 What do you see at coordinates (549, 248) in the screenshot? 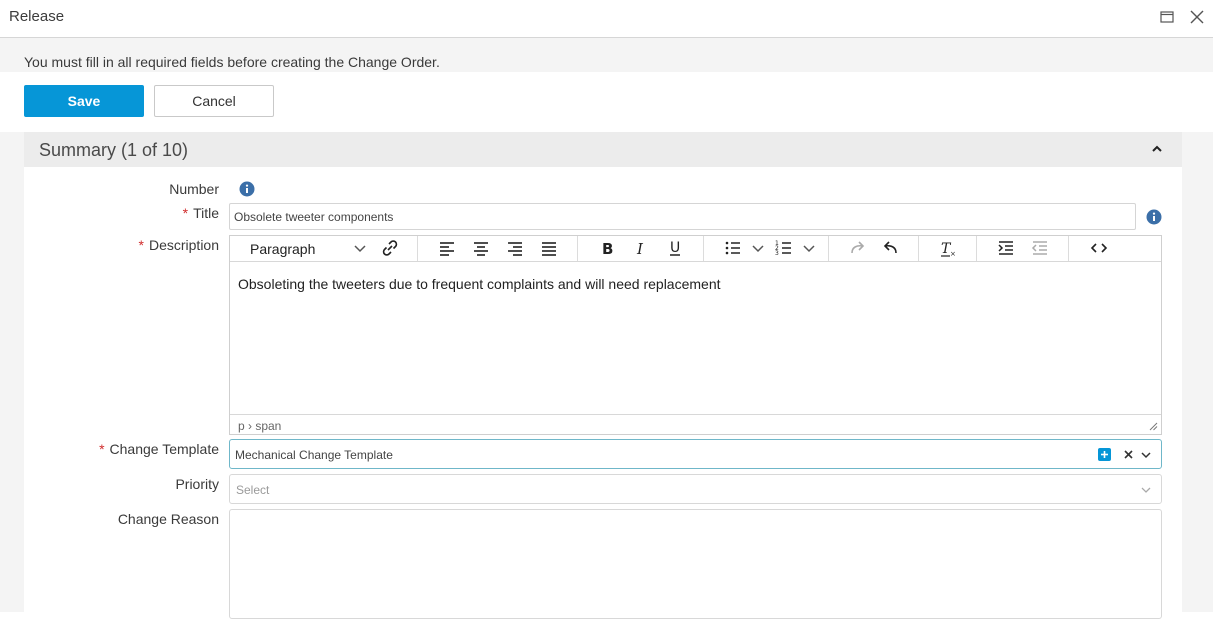
I see `align-justify-icon` at bounding box center [549, 248].